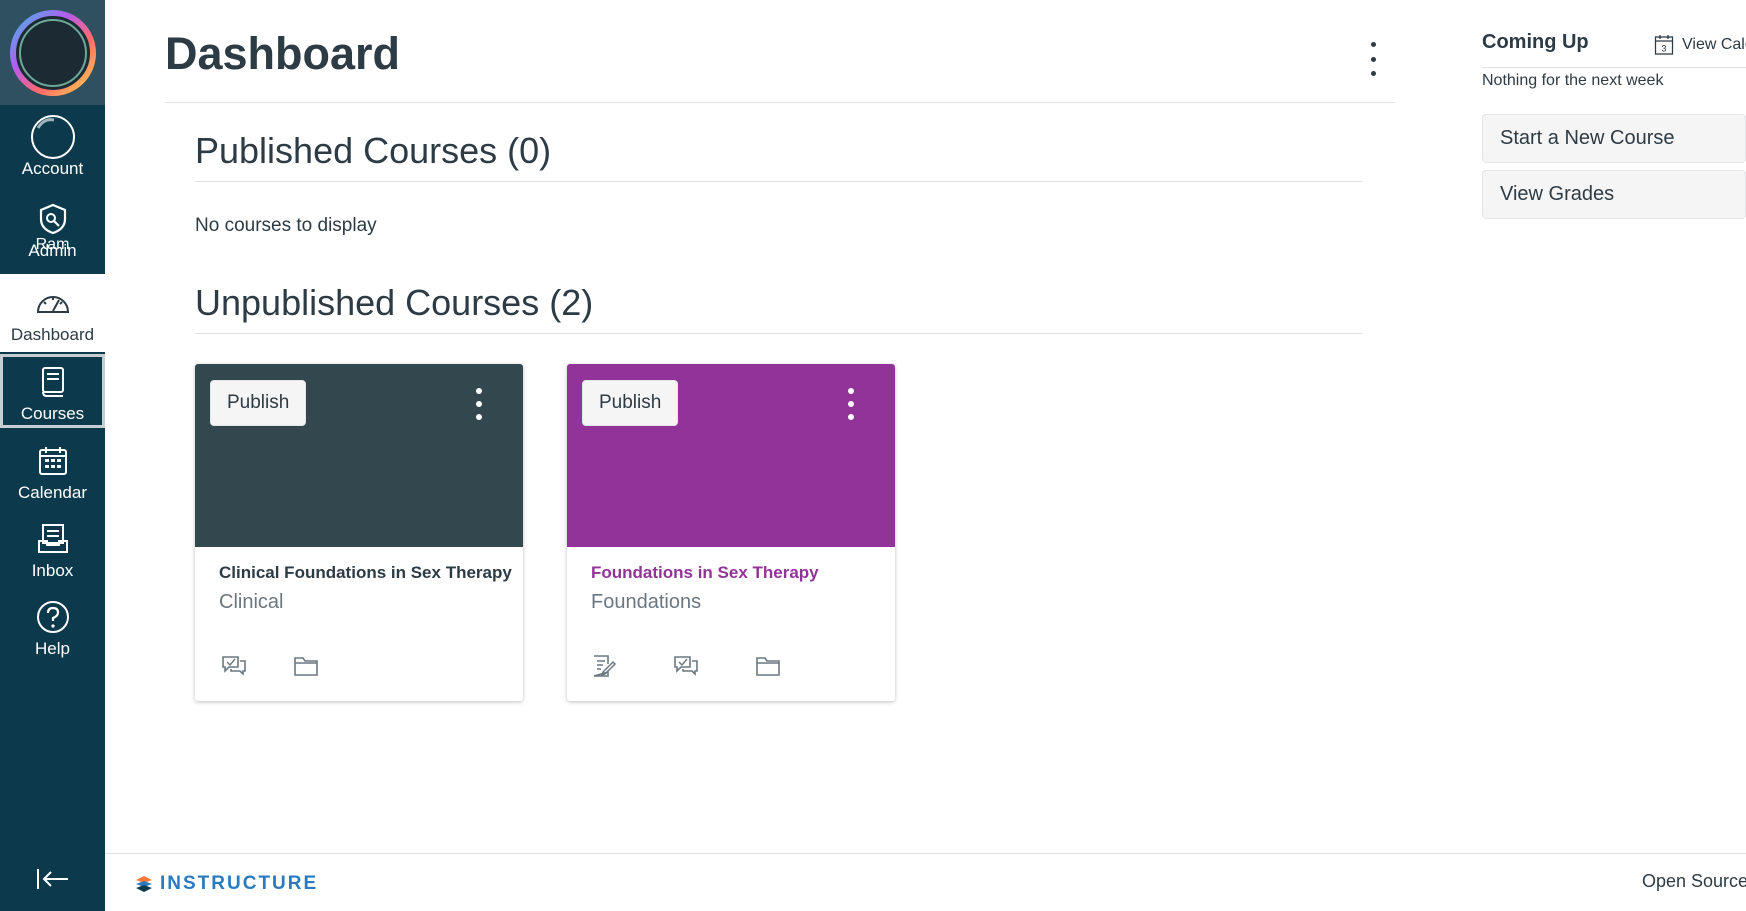 The width and height of the screenshot is (1746, 911). What do you see at coordinates (53, 303) in the screenshot?
I see `dashboard-icon` at bounding box center [53, 303].